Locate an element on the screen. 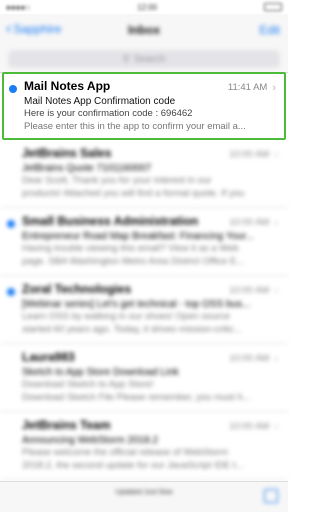 The height and width of the screenshot is (512, 320). message-sender: Zoral Technologies is located at coordinates (77, 289).